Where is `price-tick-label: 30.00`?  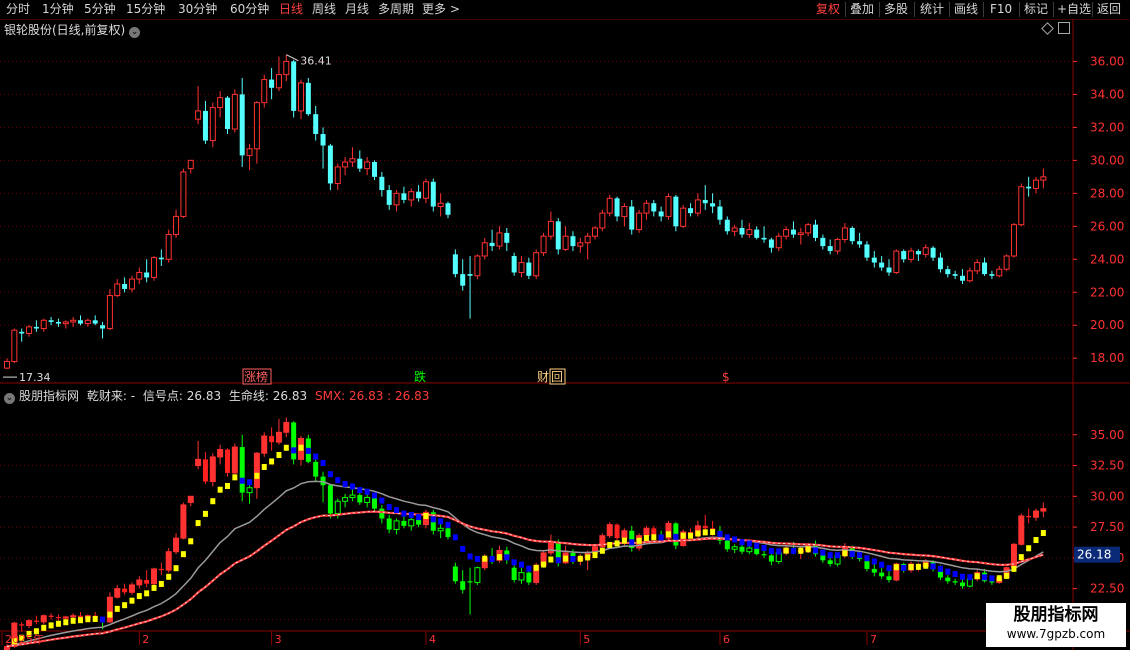 price-tick-label: 30.00 is located at coordinates (1107, 160).